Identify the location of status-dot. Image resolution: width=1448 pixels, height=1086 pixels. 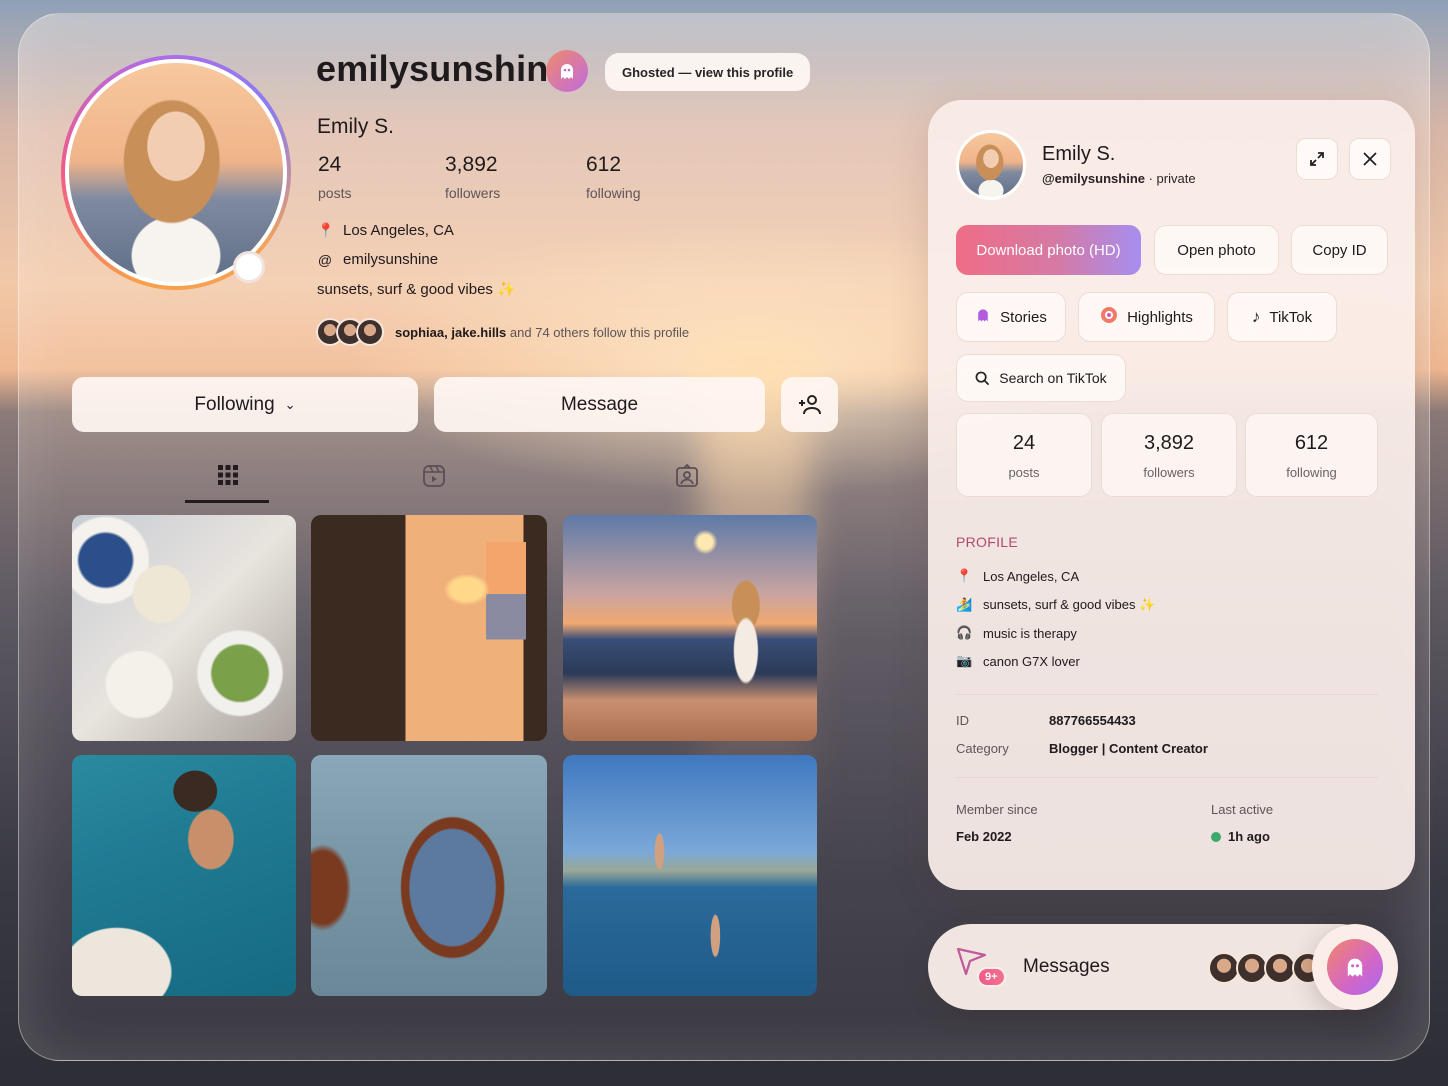
(249, 267).